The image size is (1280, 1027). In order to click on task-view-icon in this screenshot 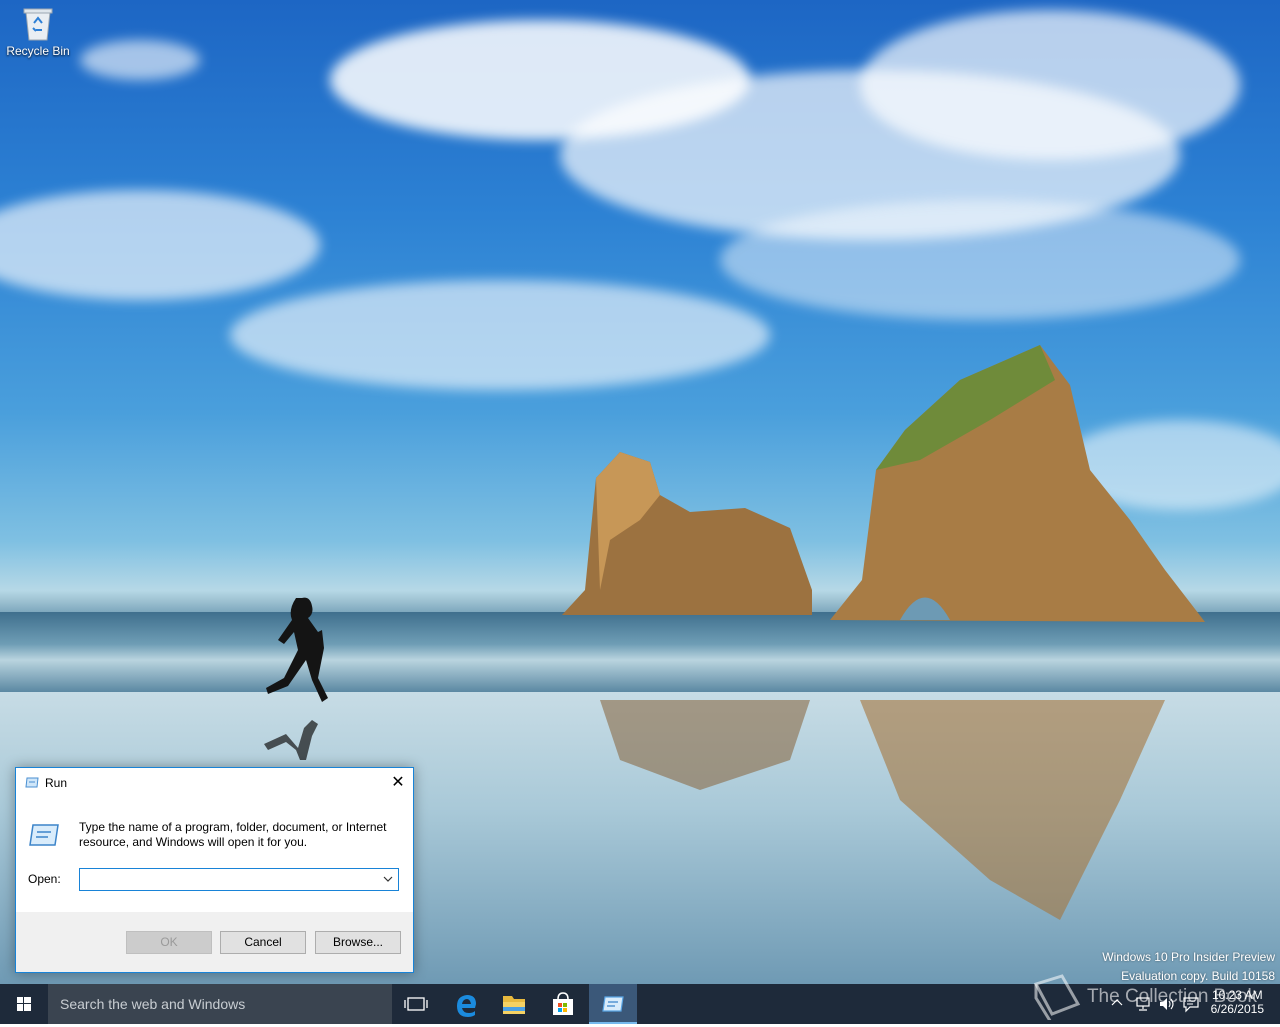, I will do `click(416, 1004)`.